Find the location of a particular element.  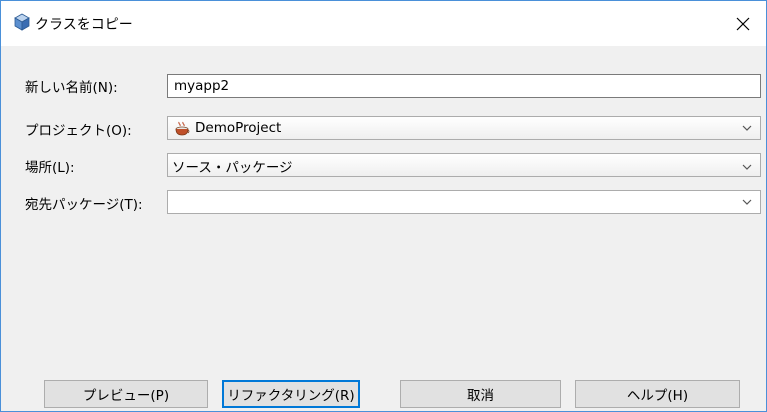

close-button is located at coordinates (743, 23).